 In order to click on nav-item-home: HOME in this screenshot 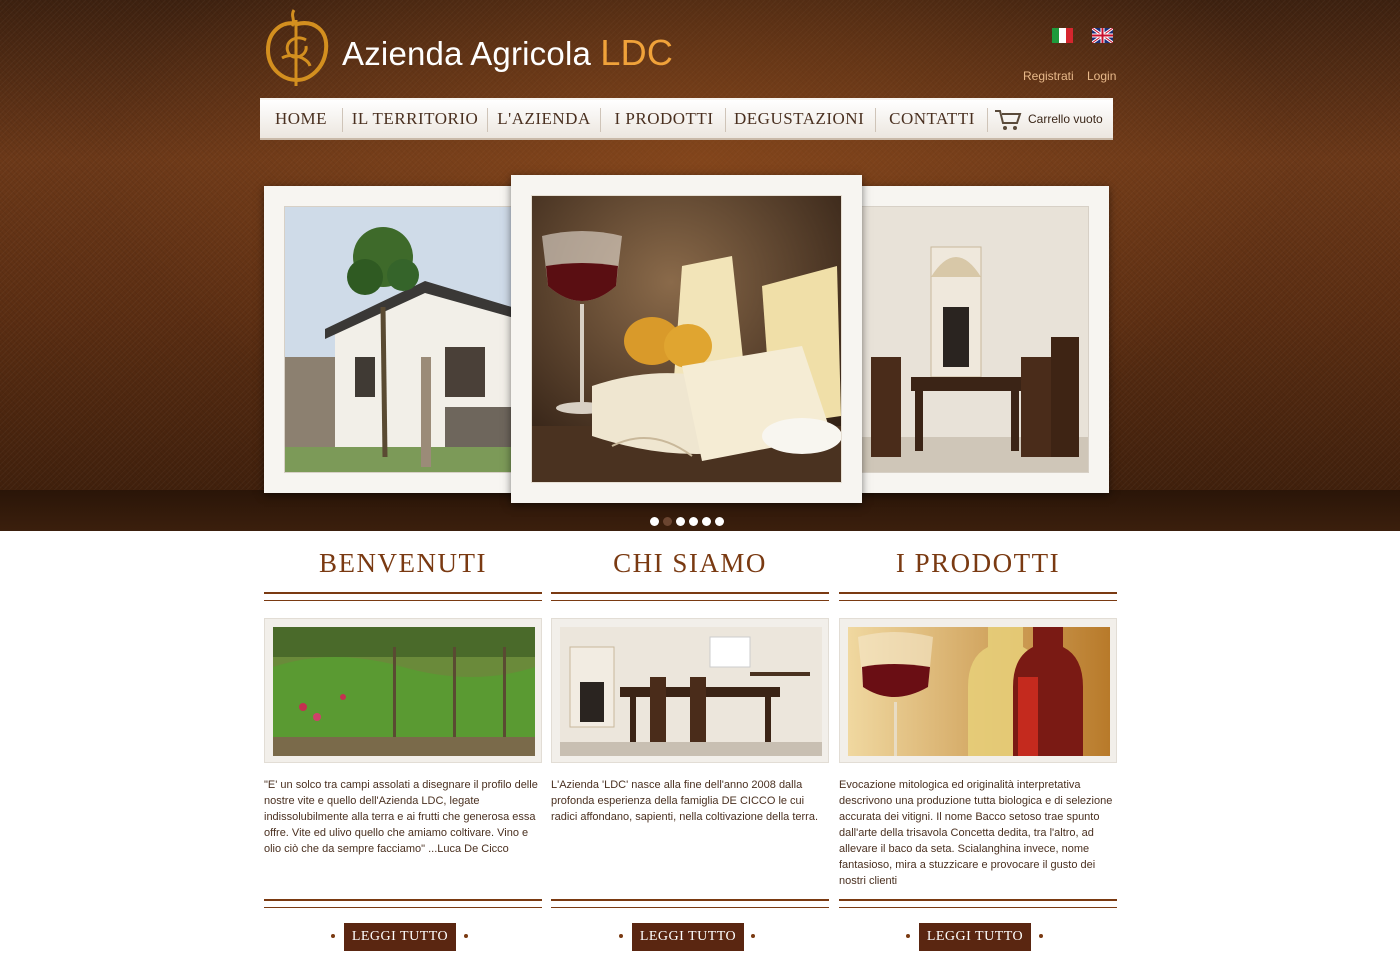, I will do `click(301, 119)`.